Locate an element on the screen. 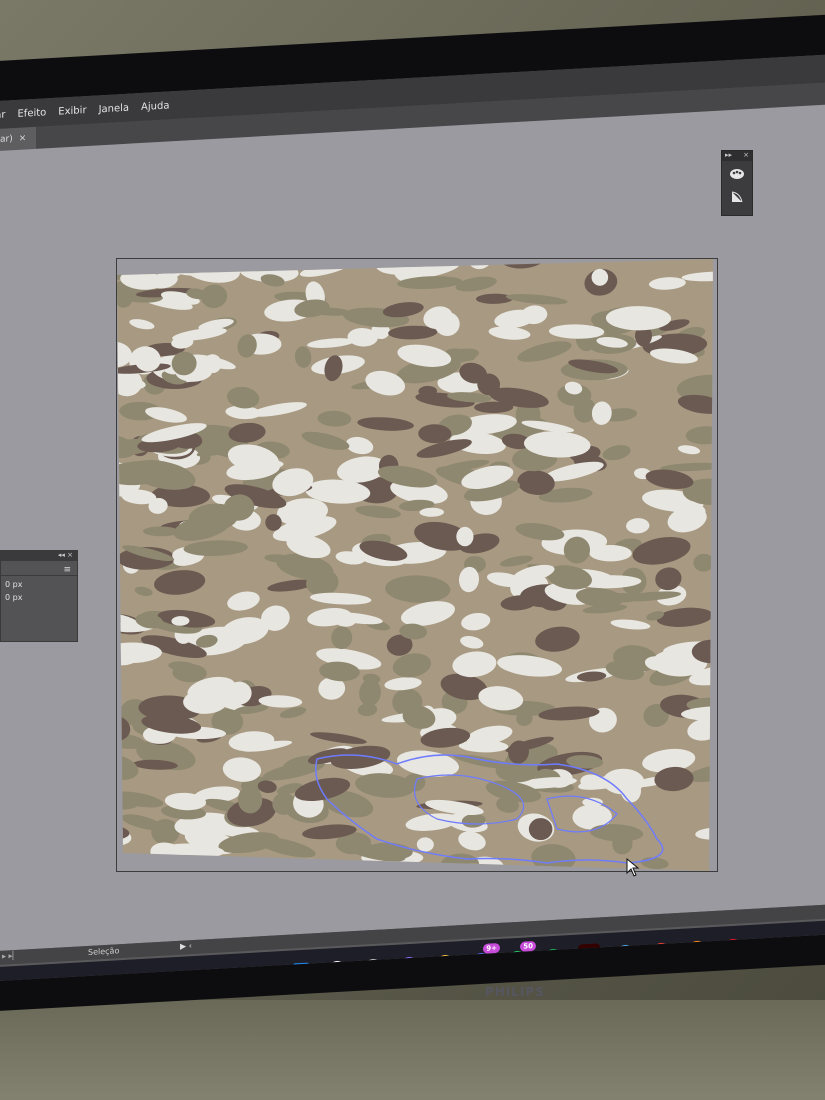  expand-icon: ▸▸ is located at coordinates (728, 156).